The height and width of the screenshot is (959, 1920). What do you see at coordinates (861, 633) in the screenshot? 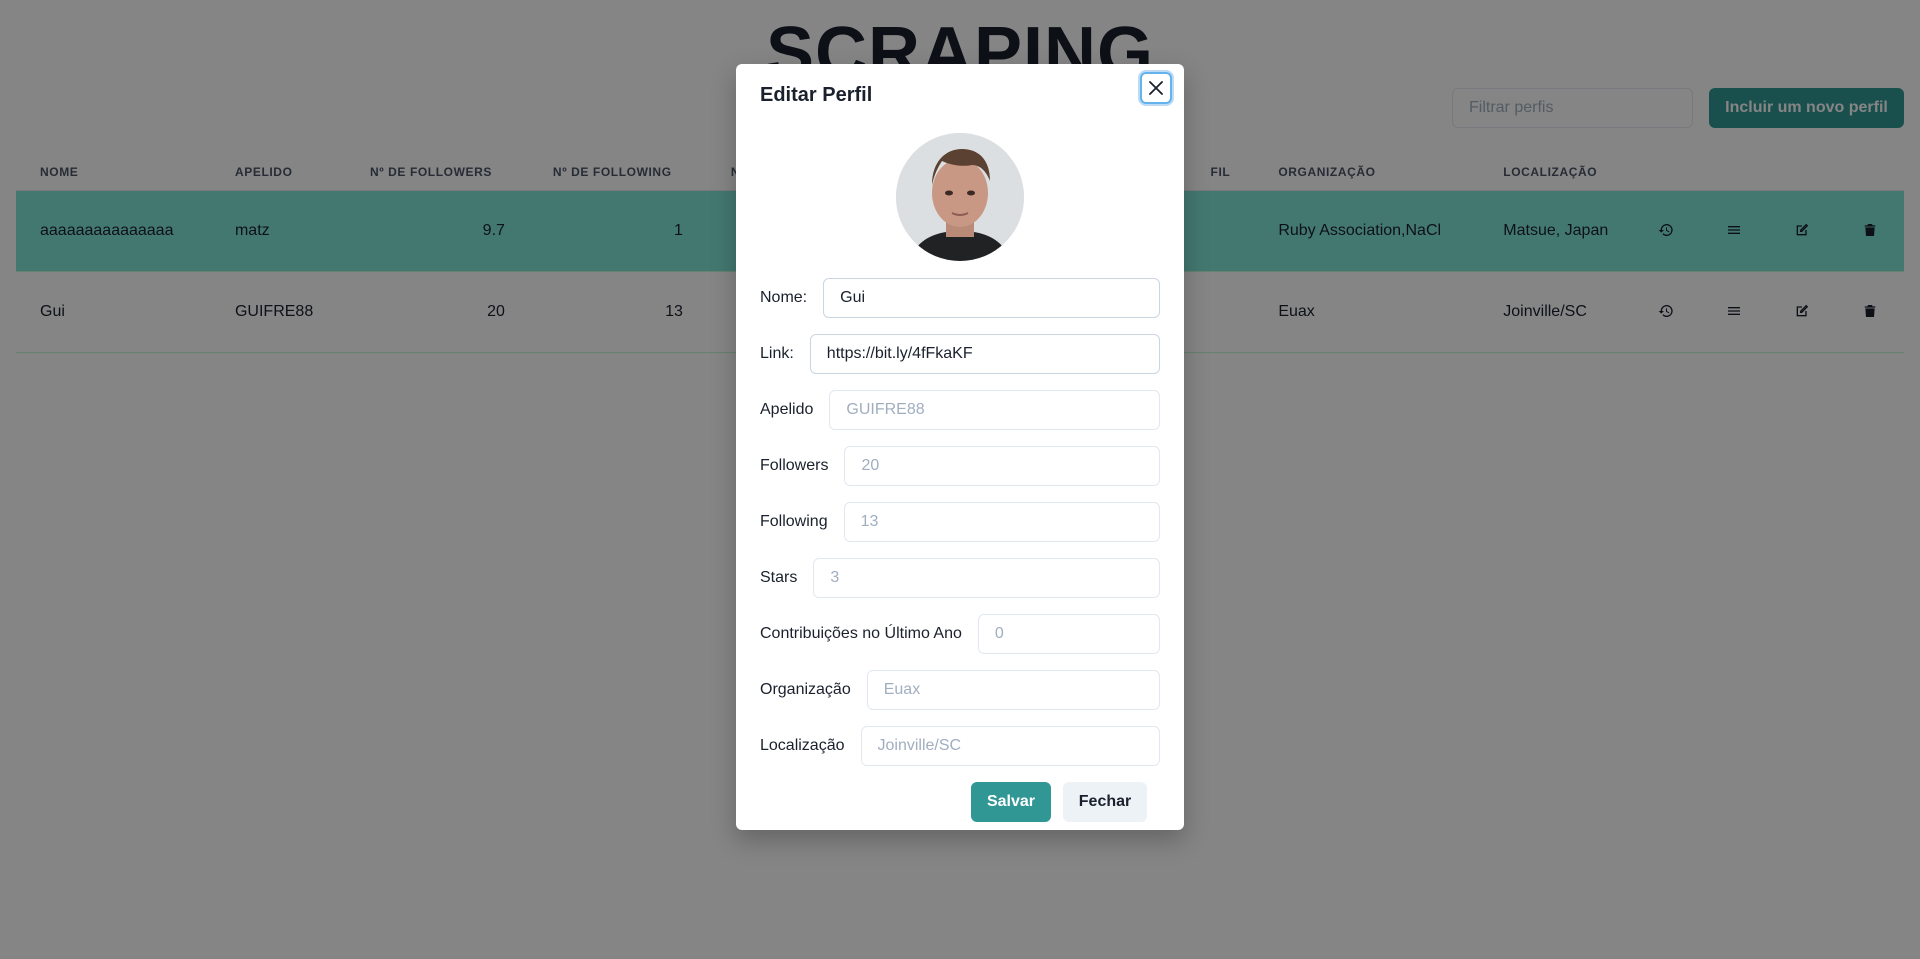
I see `contribuicoes-label: Contribuições no Último Ano` at bounding box center [861, 633].